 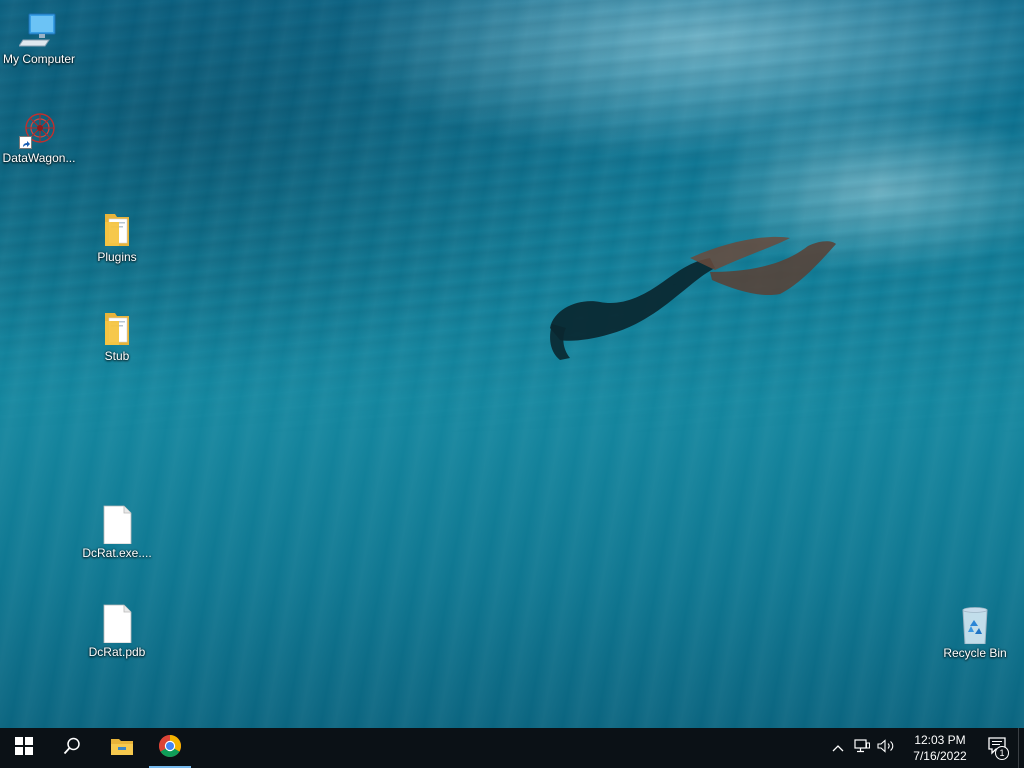 I want to click on action-center-button: 1, so click(x=998, y=748).